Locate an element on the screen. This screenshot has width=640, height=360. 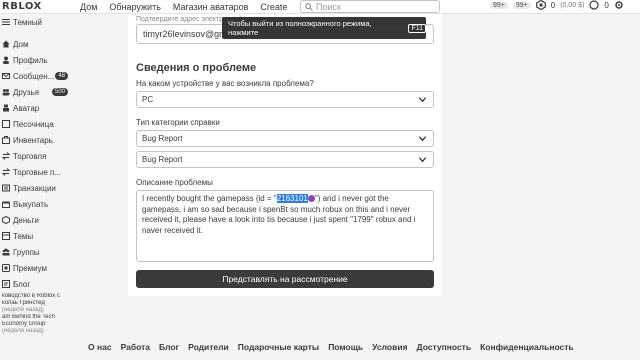
robux-icon is located at coordinates (540, 5).